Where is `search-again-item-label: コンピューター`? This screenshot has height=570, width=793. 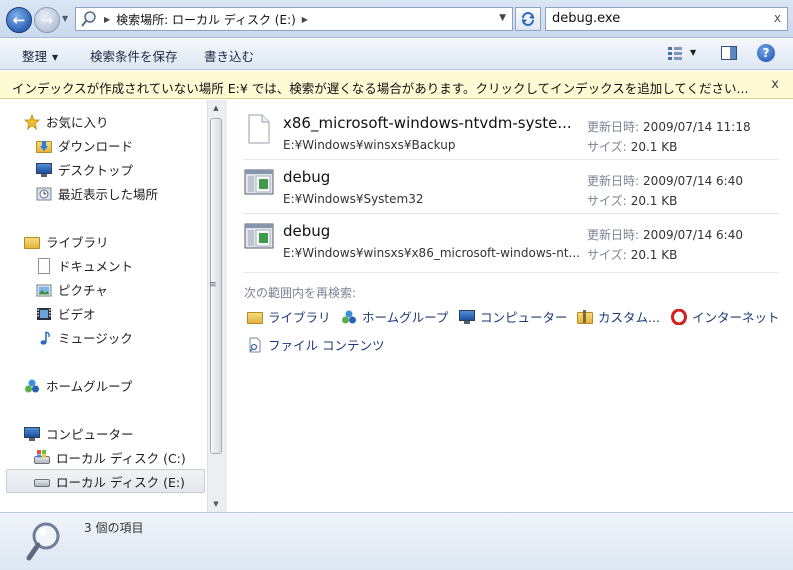
search-again-item-label: コンピューター is located at coordinates (524, 317).